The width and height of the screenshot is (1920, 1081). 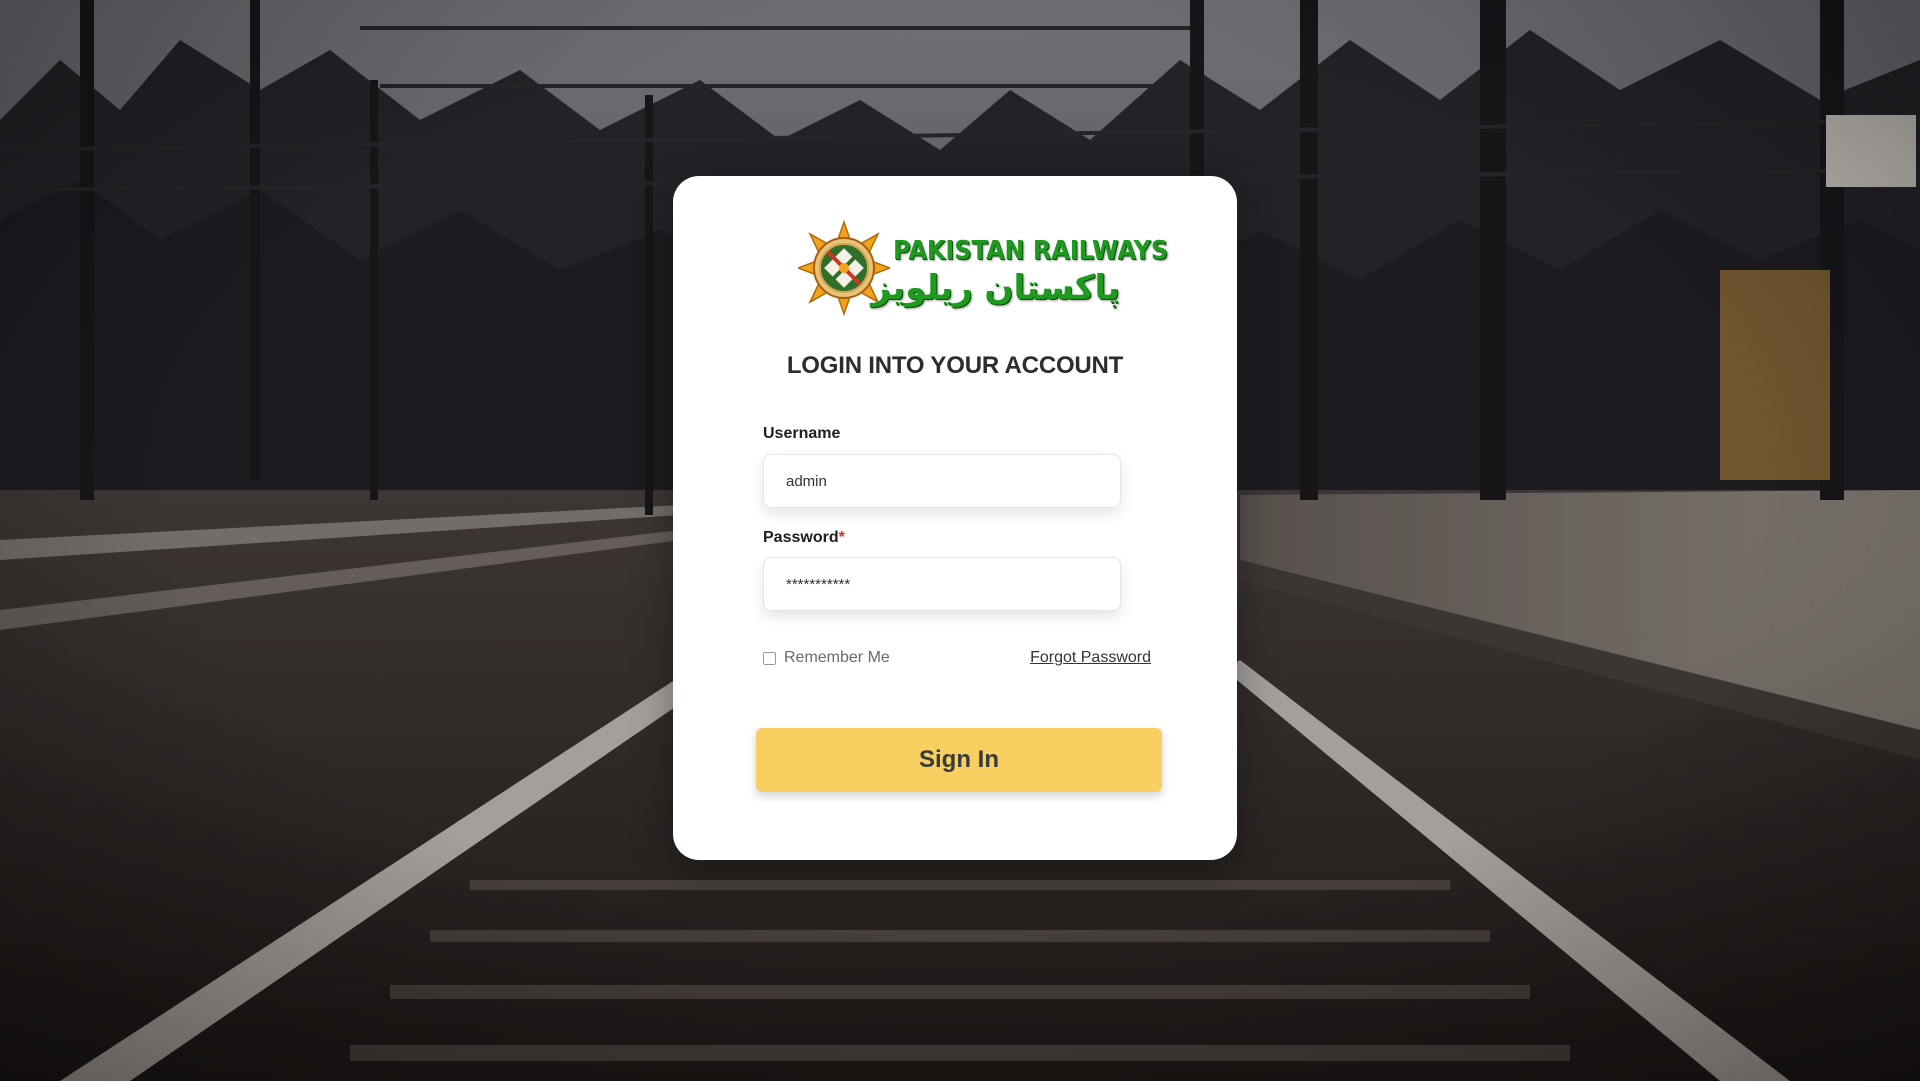 What do you see at coordinates (1090, 658) in the screenshot?
I see `forgot-password-link: Forgot Password` at bounding box center [1090, 658].